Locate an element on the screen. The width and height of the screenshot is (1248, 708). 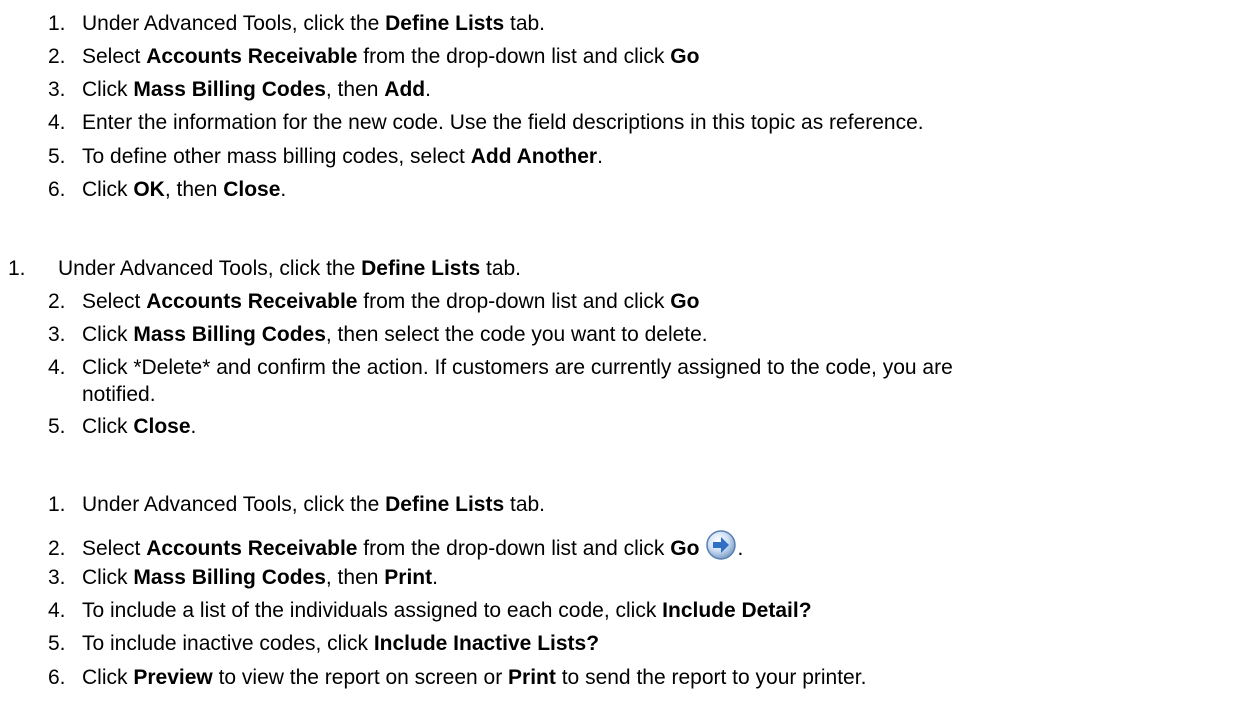
step-text: notified. is located at coordinates (119, 394).